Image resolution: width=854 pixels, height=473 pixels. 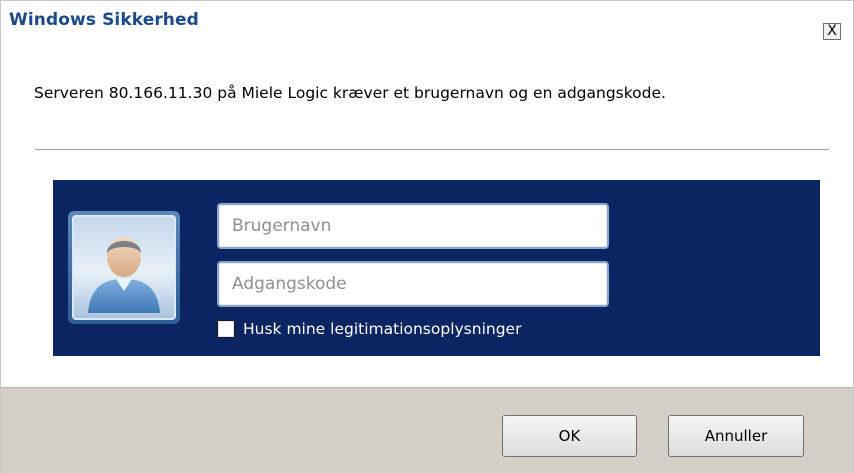 I want to click on remember-label: Husk mine legitimationsoplysninger, so click(x=382, y=329).